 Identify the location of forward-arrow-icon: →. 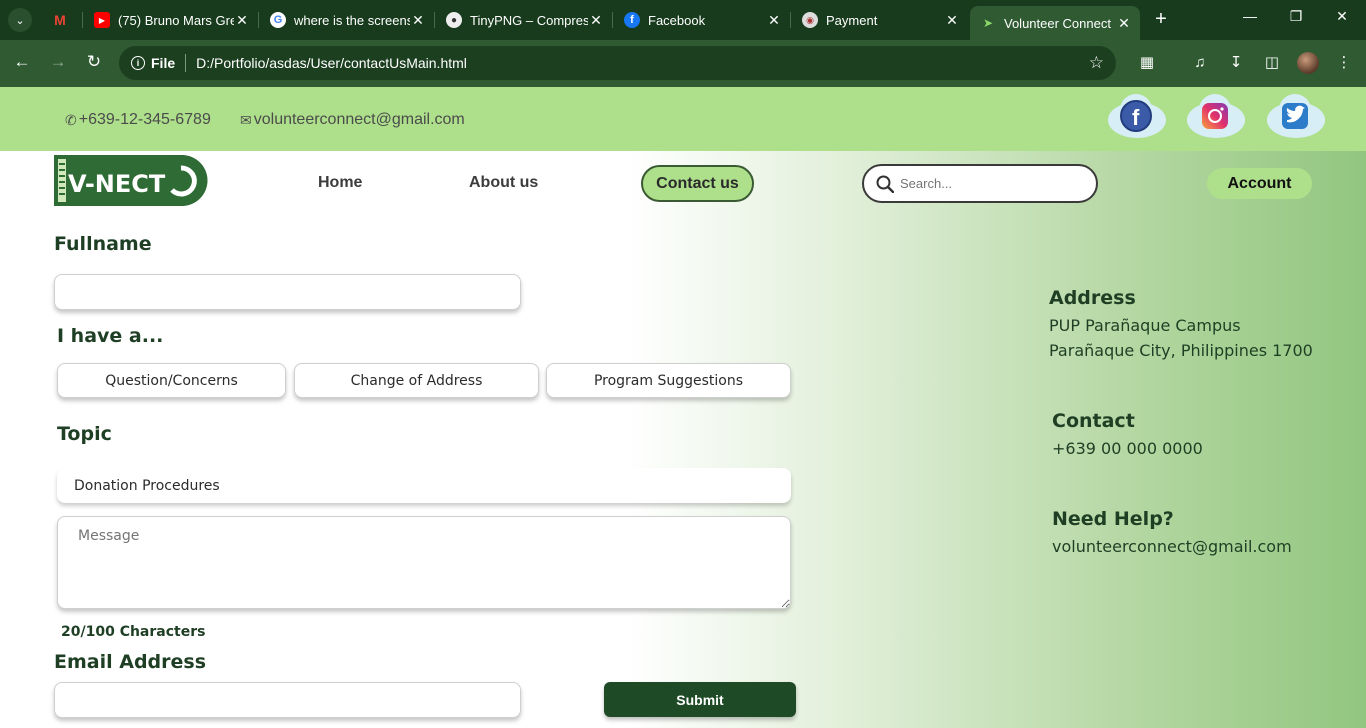
(58, 62).